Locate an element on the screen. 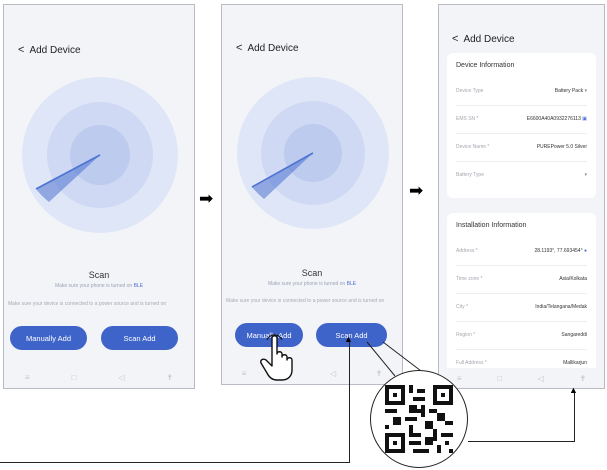 The image size is (607, 470). address-value: 28.1193°, 77.693454° is located at coordinates (558, 251).